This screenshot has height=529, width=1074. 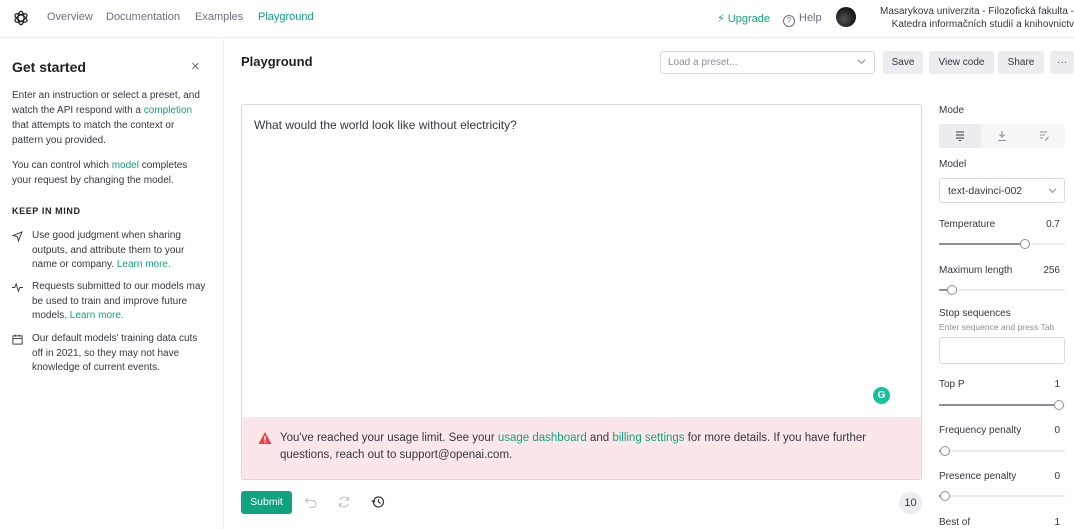 What do you see at coordinates (49, 67) in the screenshot?
I see `sidebar-title: Get started` at bounding box center [49, 67].